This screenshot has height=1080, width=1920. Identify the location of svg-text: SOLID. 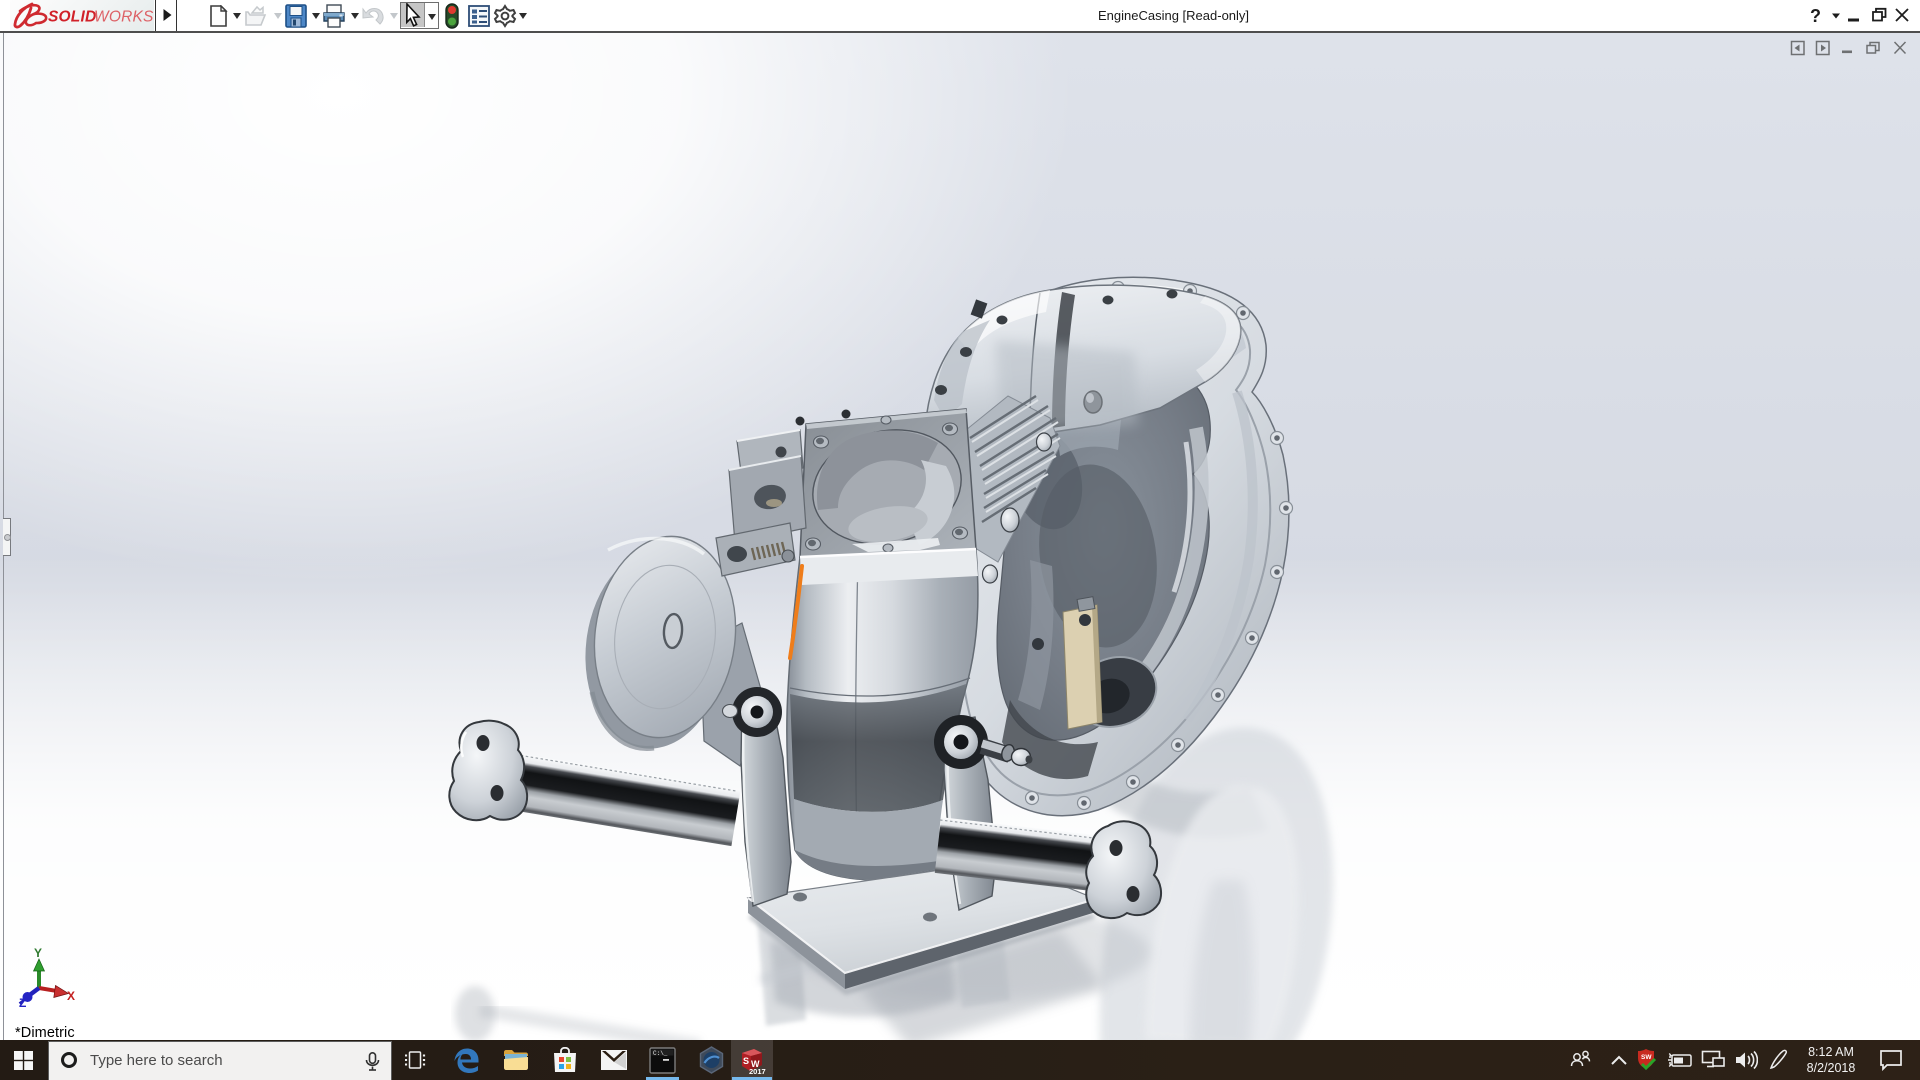
(72, 17).